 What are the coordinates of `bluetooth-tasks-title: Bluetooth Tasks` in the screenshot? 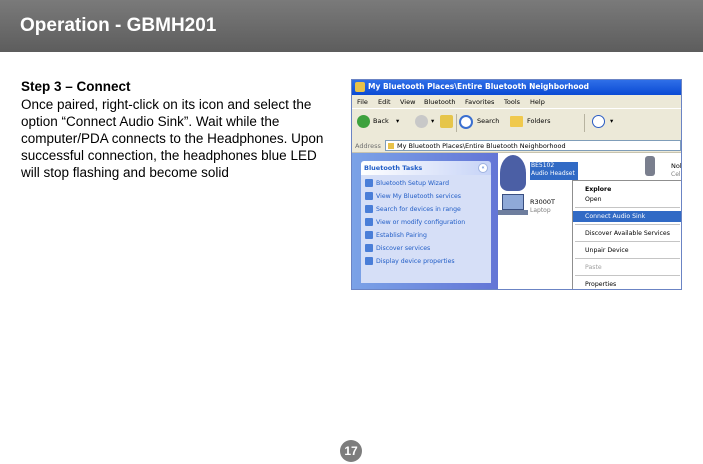 It's located at (393, 168).